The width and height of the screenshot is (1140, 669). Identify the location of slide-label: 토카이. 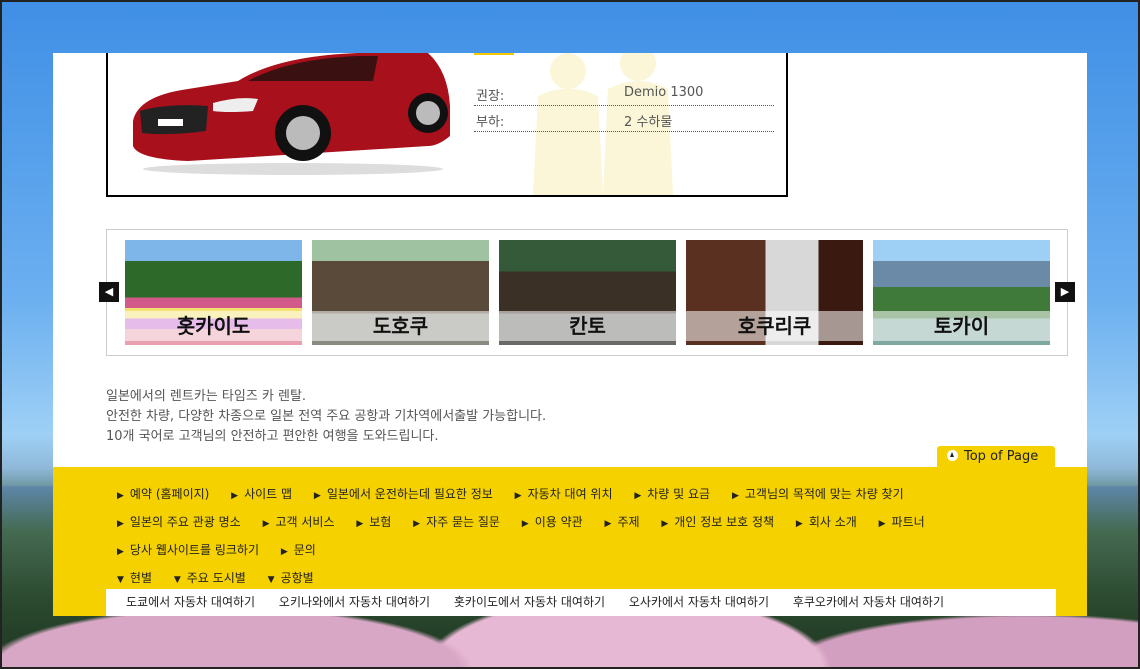
(961, 326).